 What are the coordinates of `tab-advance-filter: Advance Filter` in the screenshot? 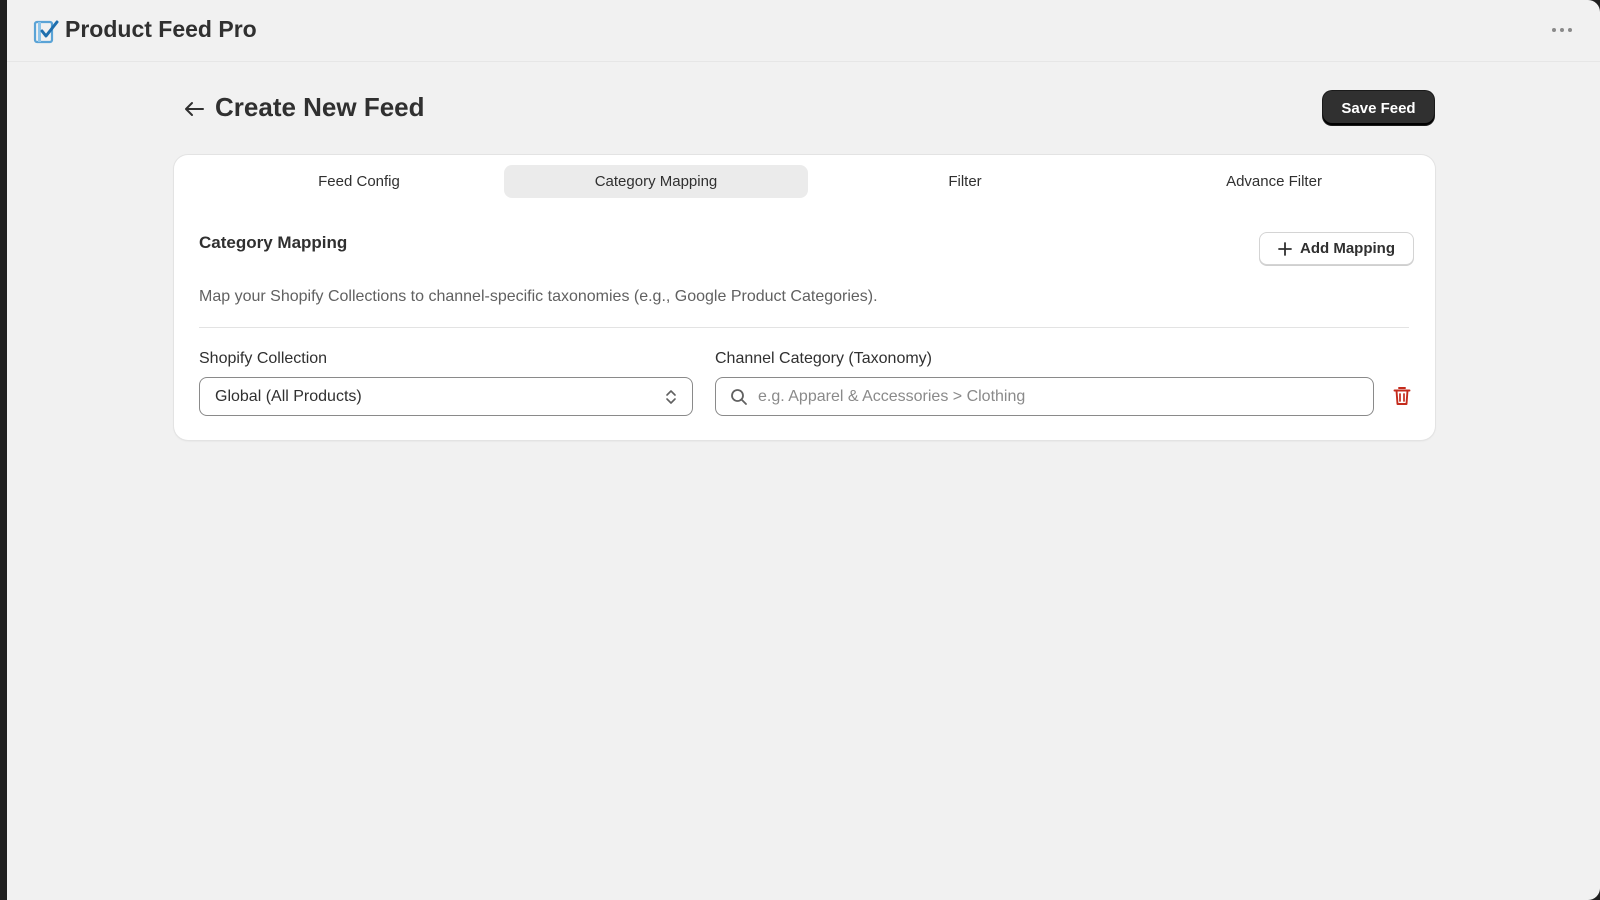 It's located at (1274, 181).